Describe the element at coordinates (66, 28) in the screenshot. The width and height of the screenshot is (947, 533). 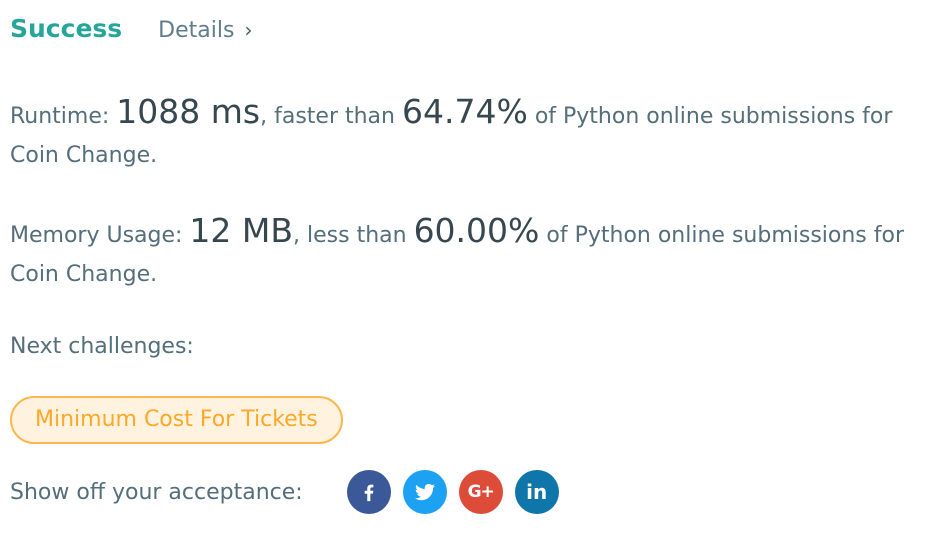
I see `status-success: Success` at that location.